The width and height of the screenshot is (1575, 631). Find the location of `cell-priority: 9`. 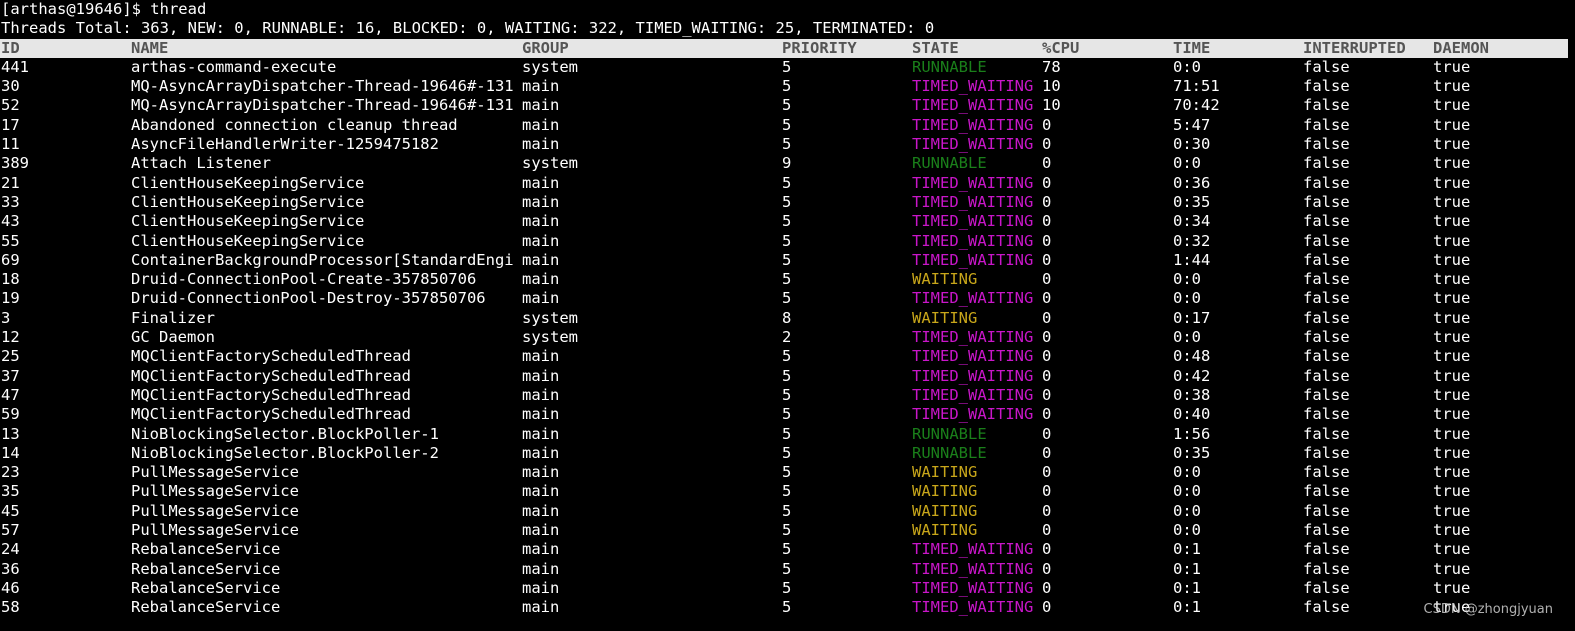

cell-priority: 9 is located at coordinates (787, 163).